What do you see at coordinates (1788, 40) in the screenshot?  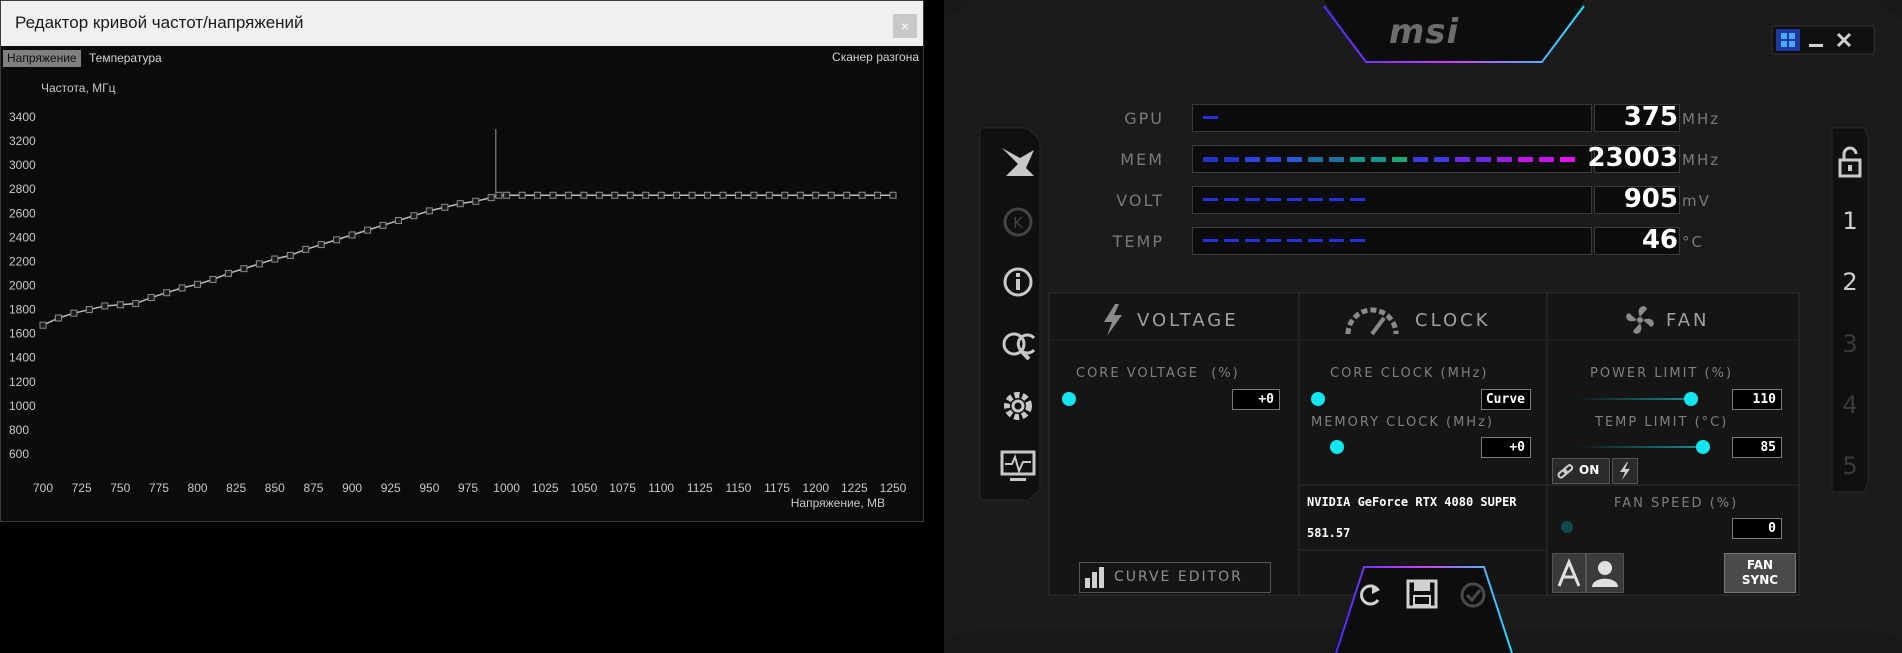 I see `windows-icon` at bounding box center [1788, 40].